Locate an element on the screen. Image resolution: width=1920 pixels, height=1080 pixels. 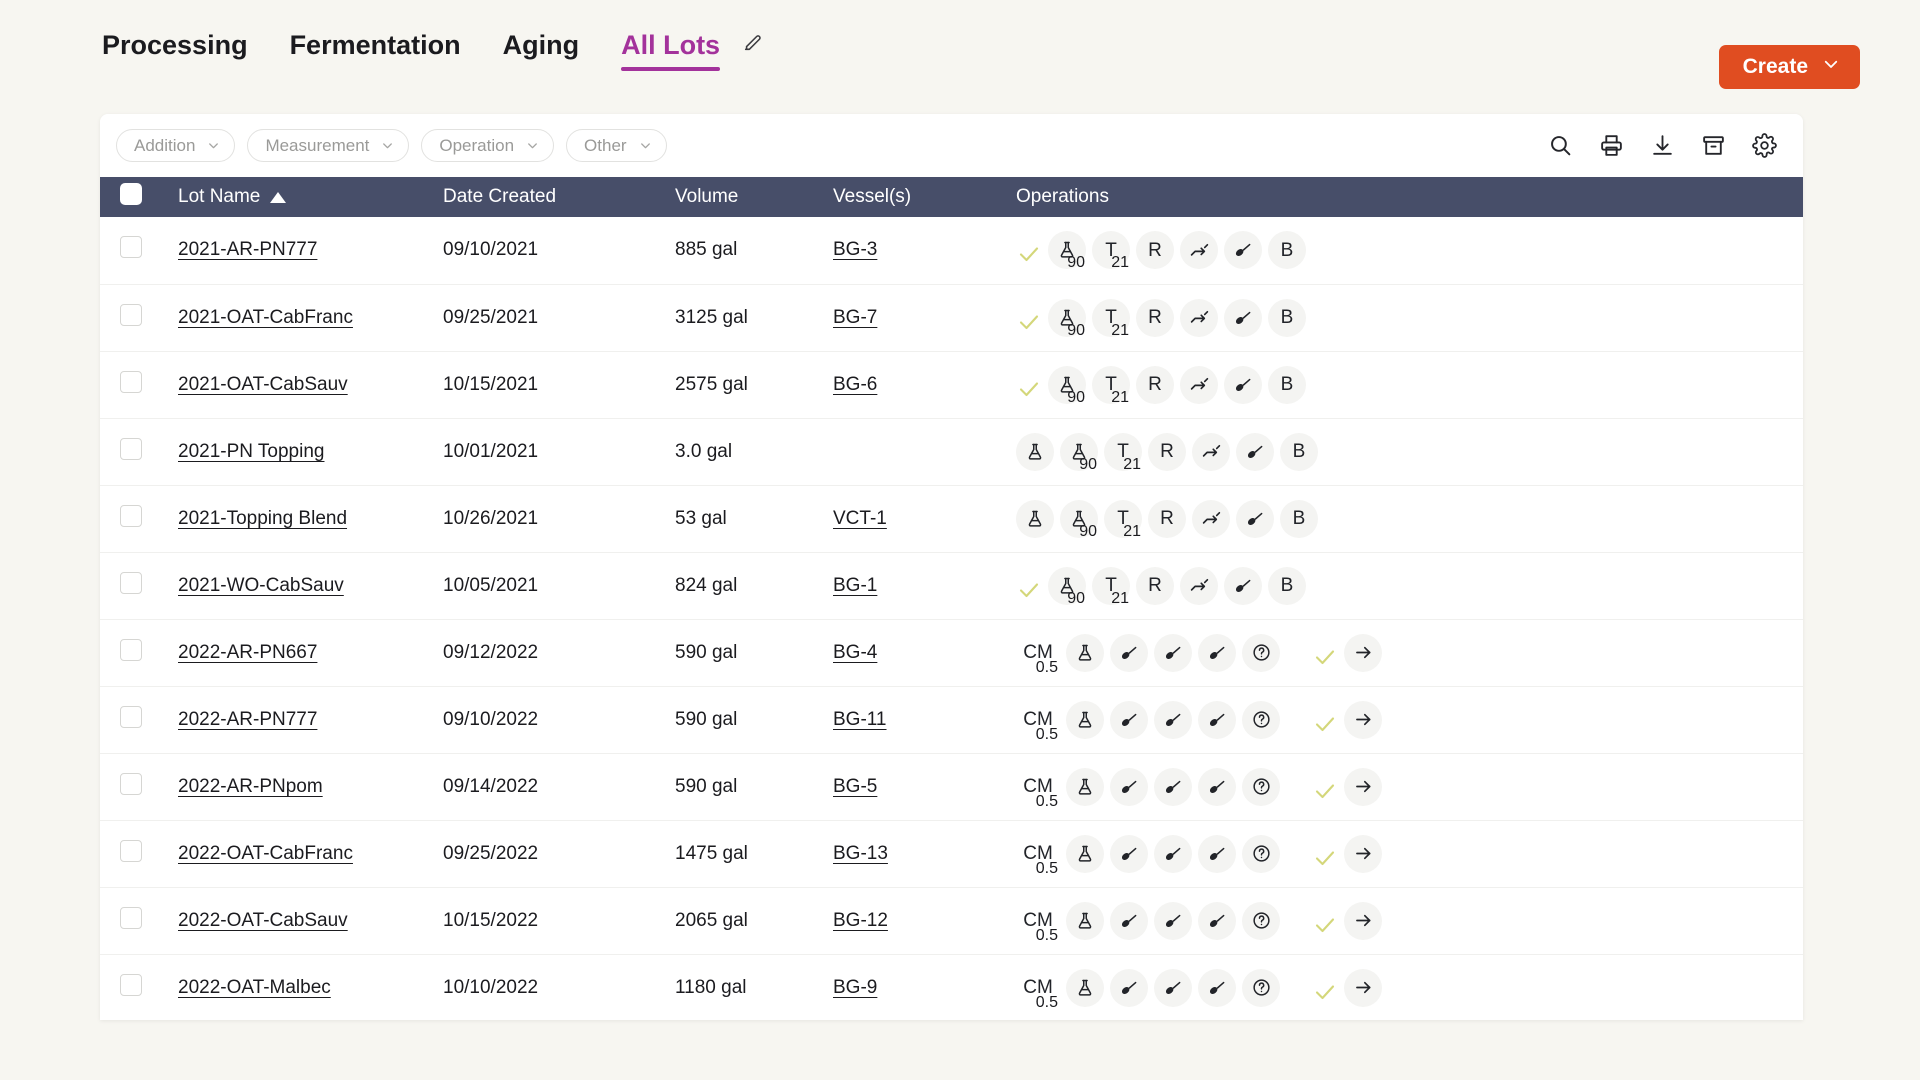
filter-chip-addition: Addition is located at coordinates (176, 145).